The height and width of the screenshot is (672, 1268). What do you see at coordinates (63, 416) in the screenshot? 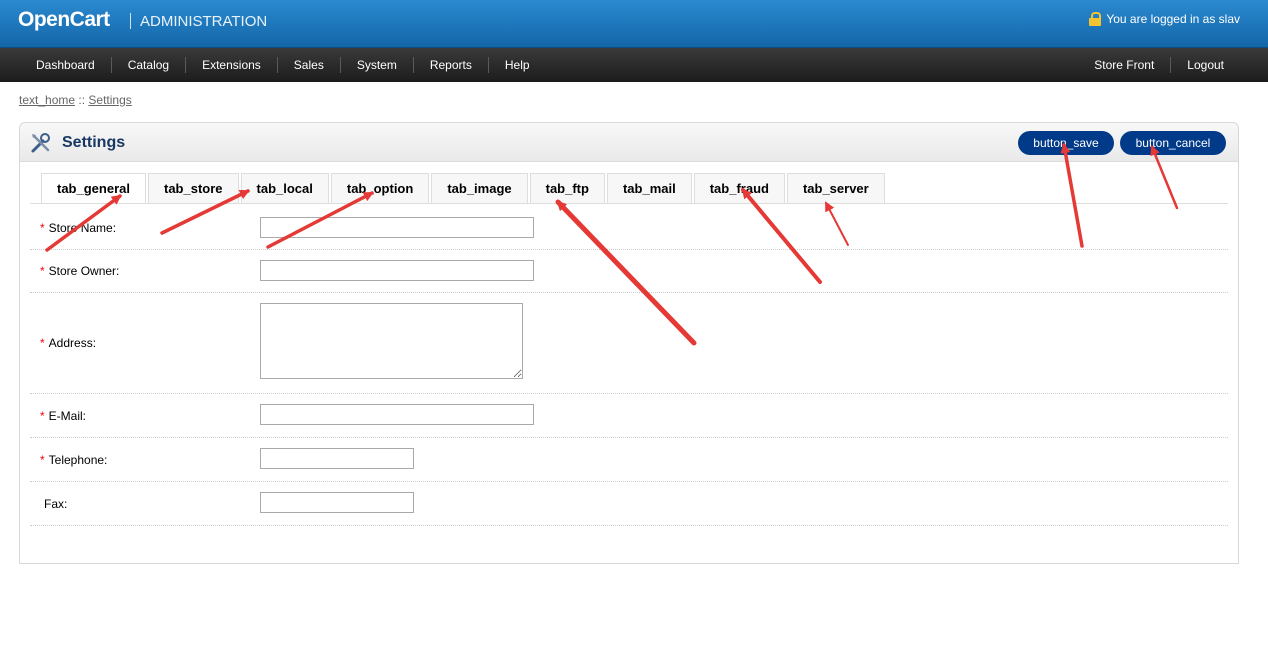
I see `email-label: * E-Mail:` at bounding box center [63, 416].